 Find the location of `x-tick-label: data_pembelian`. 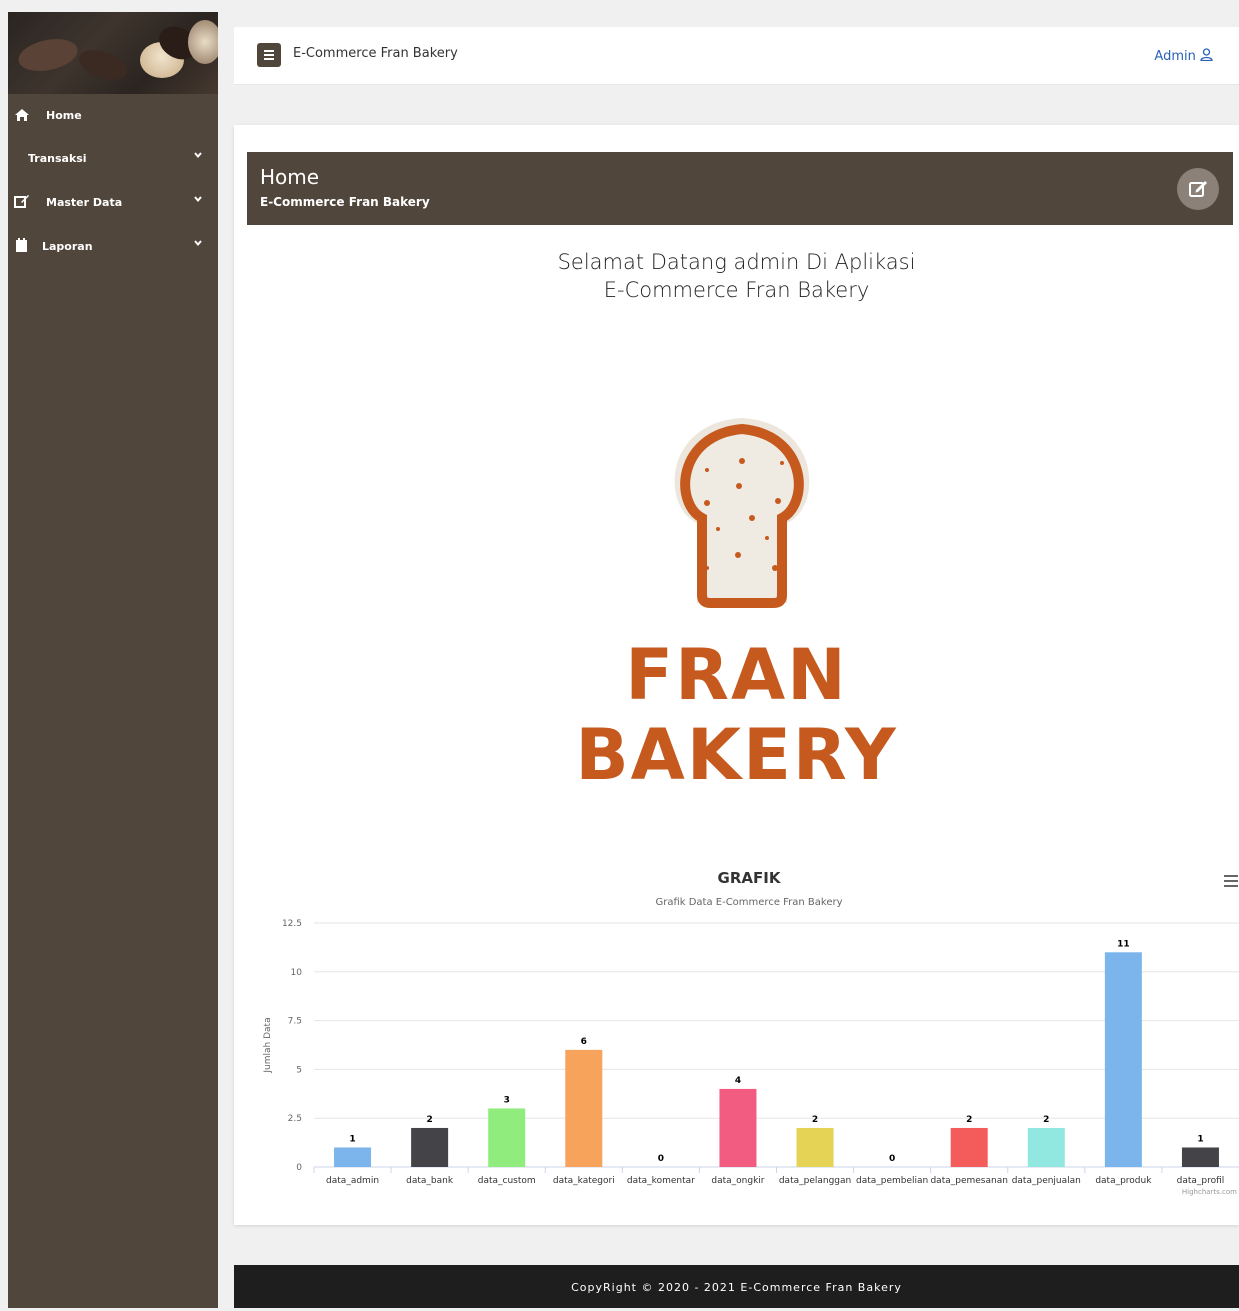

x-tick-label: data_pembelian is located at coordinates (892, 1181).